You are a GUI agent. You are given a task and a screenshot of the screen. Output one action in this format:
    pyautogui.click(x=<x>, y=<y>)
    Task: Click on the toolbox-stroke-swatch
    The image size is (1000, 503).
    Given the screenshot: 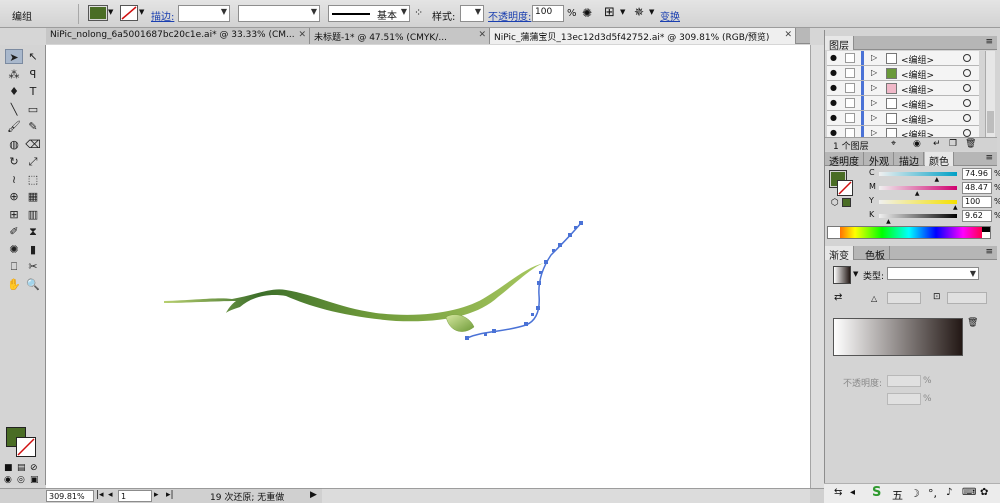 What is the action you would take?
    pyautogui.click(x=26, y=447)
    